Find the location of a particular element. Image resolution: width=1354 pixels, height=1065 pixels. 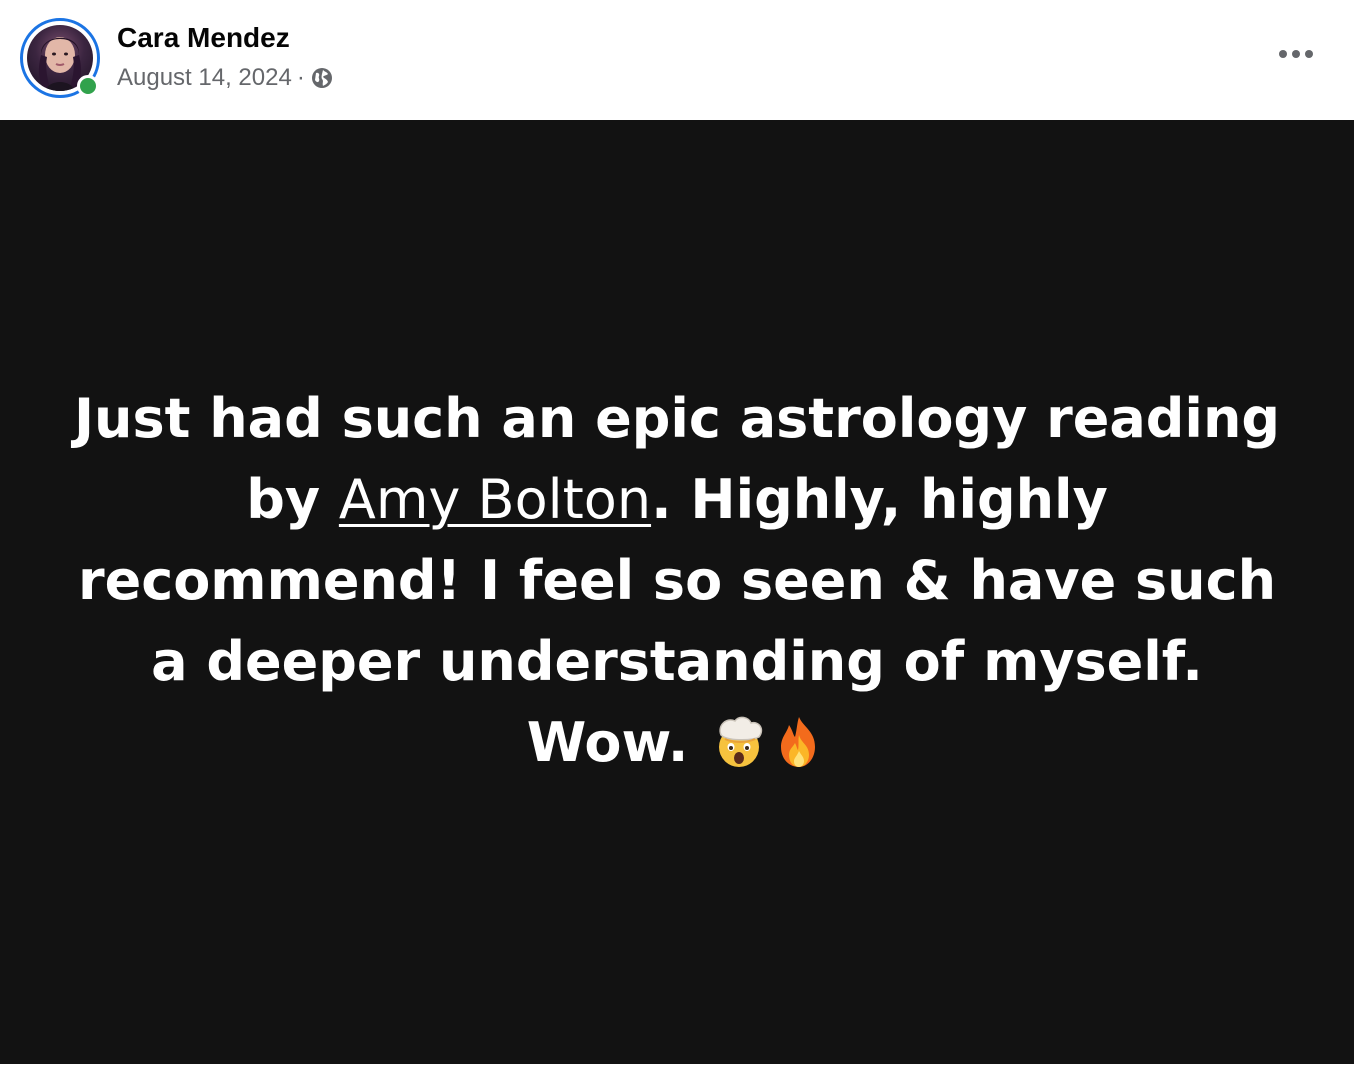

mention-link: Amy Bolton is located at coordinates (495, 499).